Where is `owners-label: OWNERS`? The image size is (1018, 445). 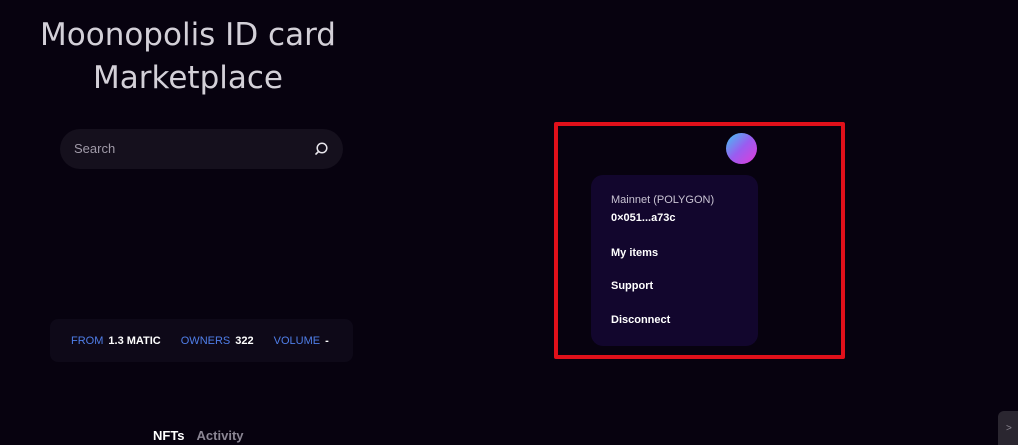
owners-label: OWNERS is located at coordinates (205, 340).